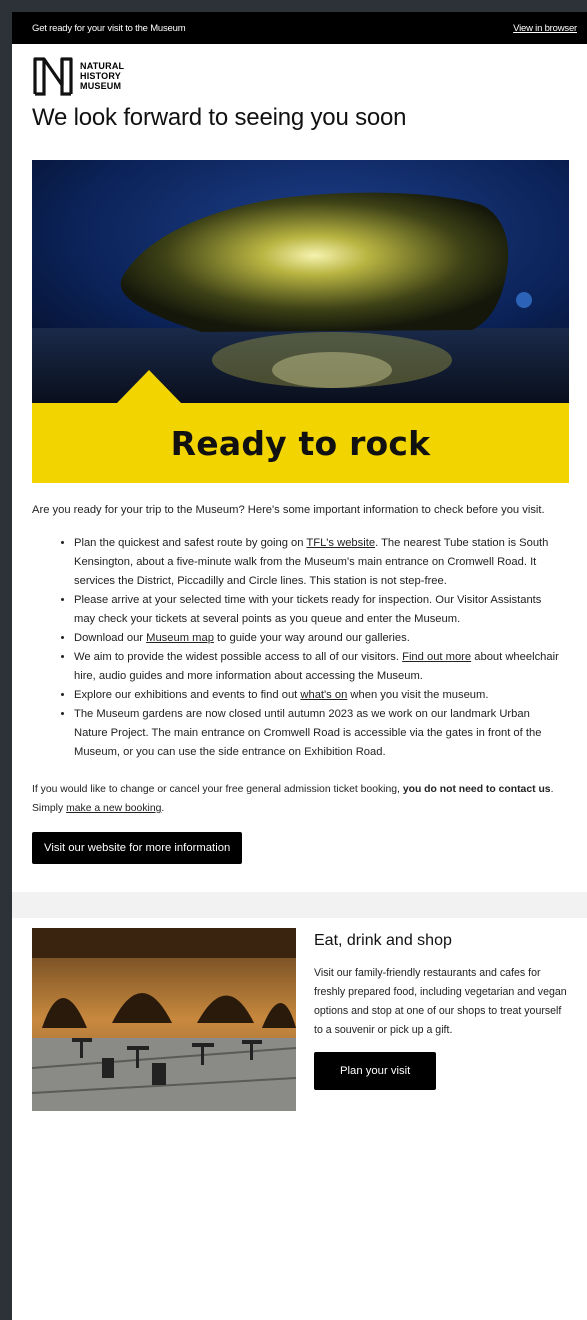  Describe the element at coordinates (309, 848) in the screenshot. I see `cta-wrapper: Visit our website for more information` at that location.